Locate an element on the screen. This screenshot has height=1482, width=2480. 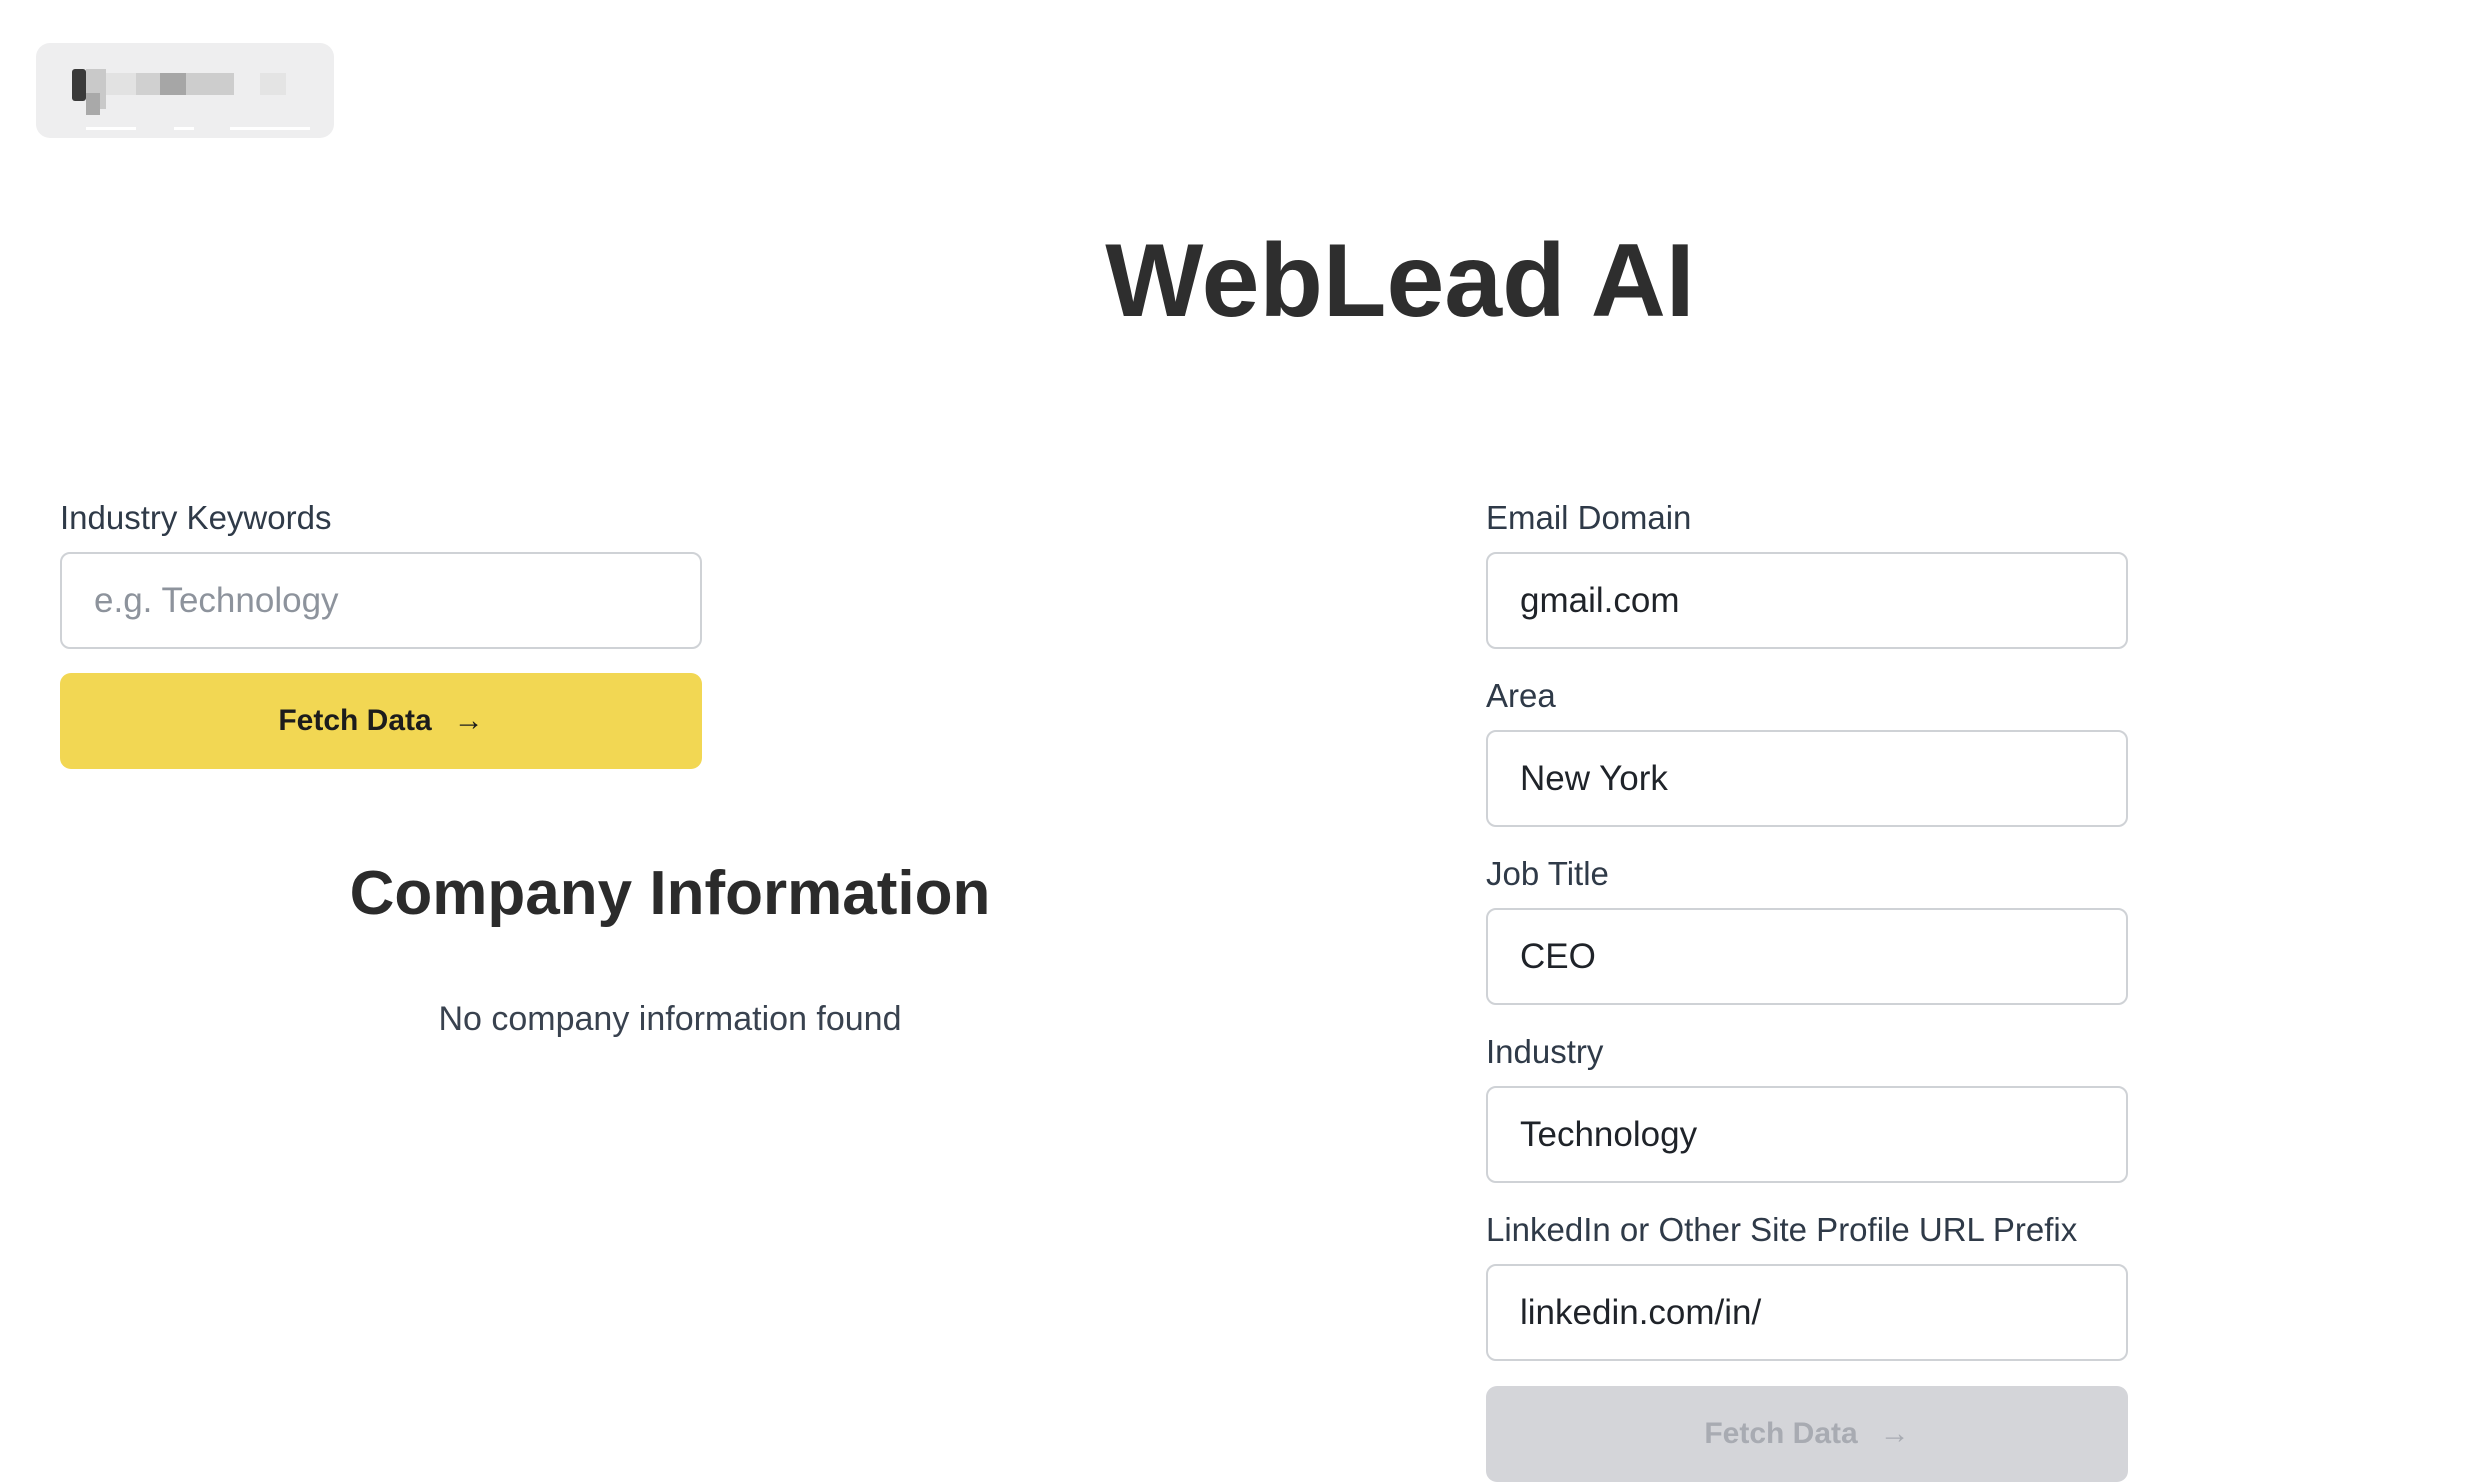
fetch-leads-data-button: Fetch Data → is located at coordinates (1807, 1434).